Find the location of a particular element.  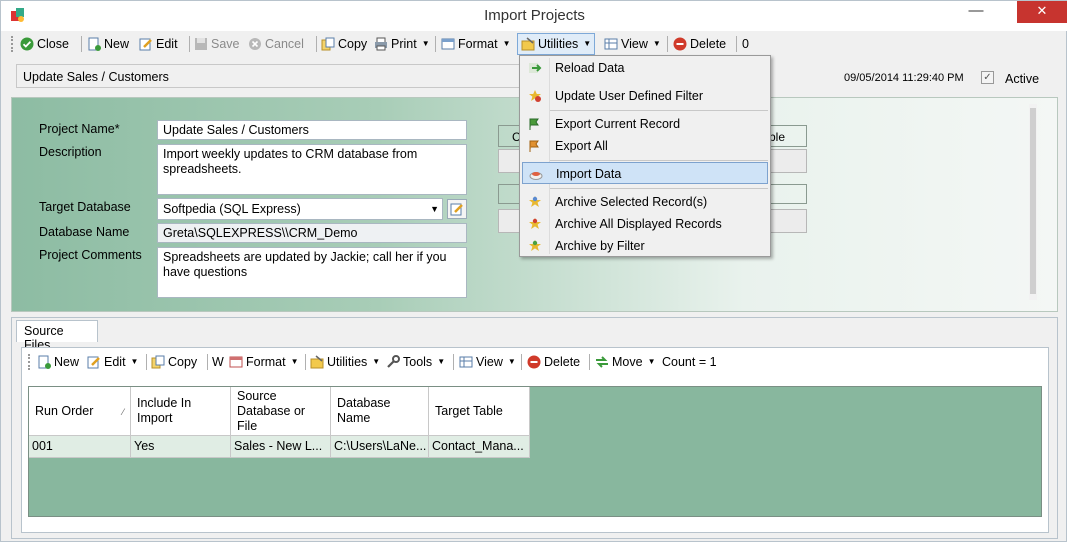

menu-item-export-all: Export All is located at coordinates (645, 146).